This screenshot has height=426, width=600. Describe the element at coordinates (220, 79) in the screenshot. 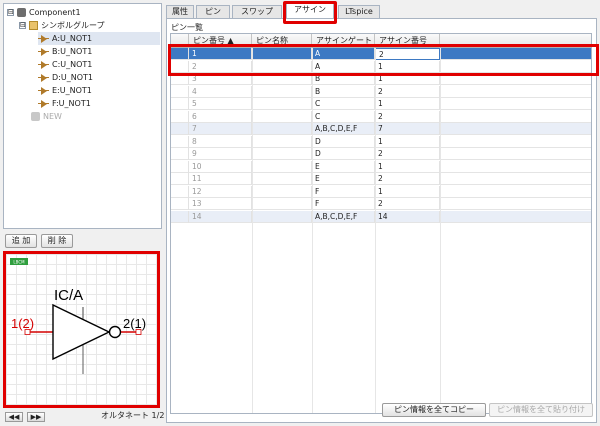

I see `cell-pin: 3` at that location.